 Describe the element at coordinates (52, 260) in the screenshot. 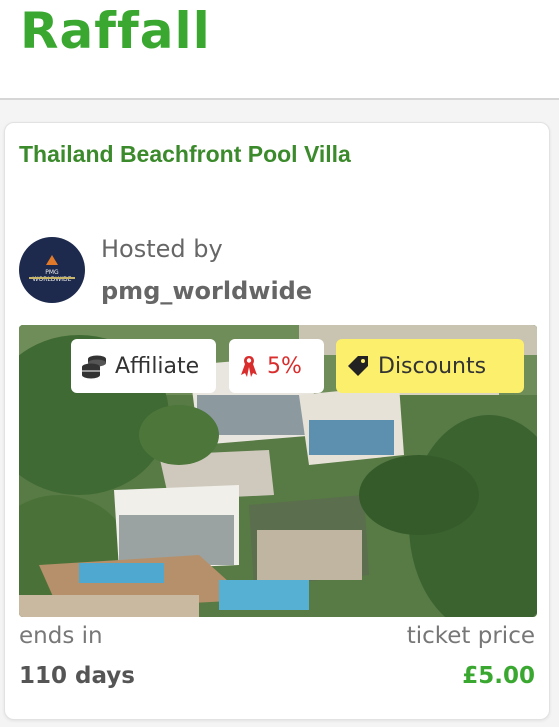

I see `avatar-logo-mark` at that location.